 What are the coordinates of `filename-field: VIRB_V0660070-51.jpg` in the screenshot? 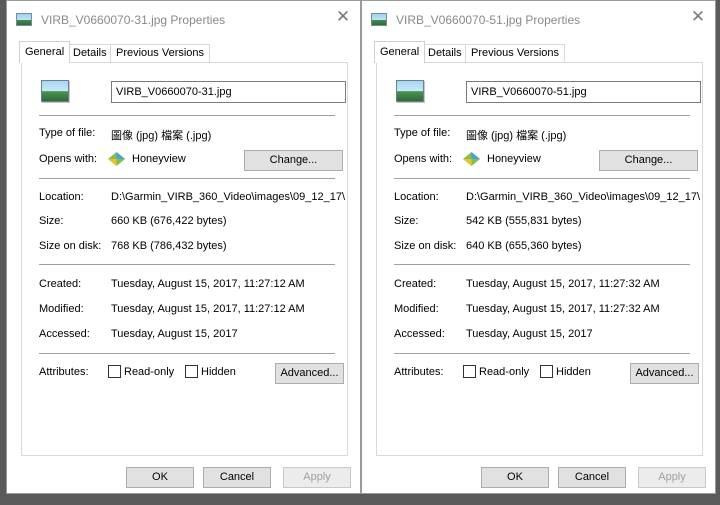 It's located at (583, 92).